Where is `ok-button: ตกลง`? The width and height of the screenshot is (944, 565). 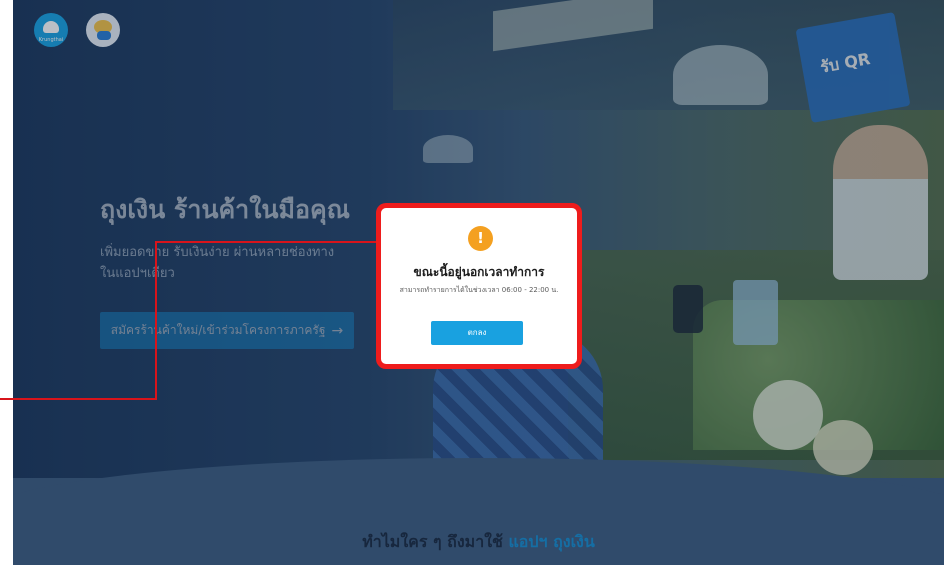 ok-button: ตกลง is located at coordinates (477, 333).